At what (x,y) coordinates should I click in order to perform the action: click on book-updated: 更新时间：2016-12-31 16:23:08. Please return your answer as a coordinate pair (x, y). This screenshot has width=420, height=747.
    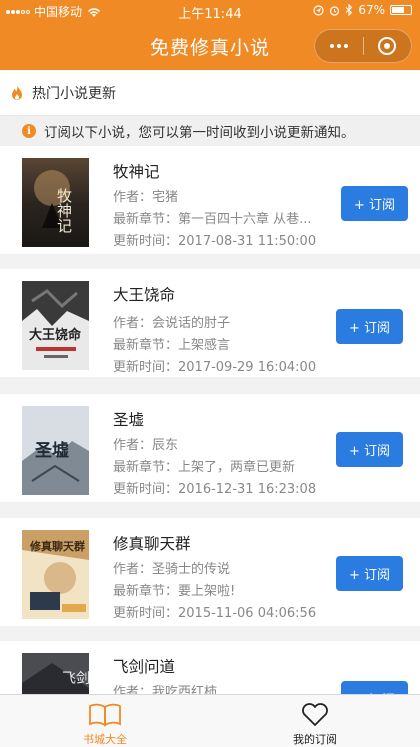
    Looking at the image, I should click on (214, 487).